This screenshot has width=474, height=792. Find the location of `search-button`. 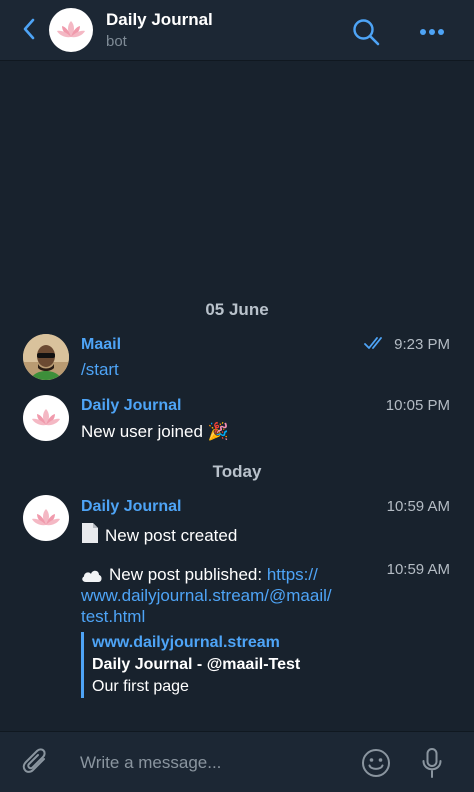

search-button is located at coordinates (366, 32).